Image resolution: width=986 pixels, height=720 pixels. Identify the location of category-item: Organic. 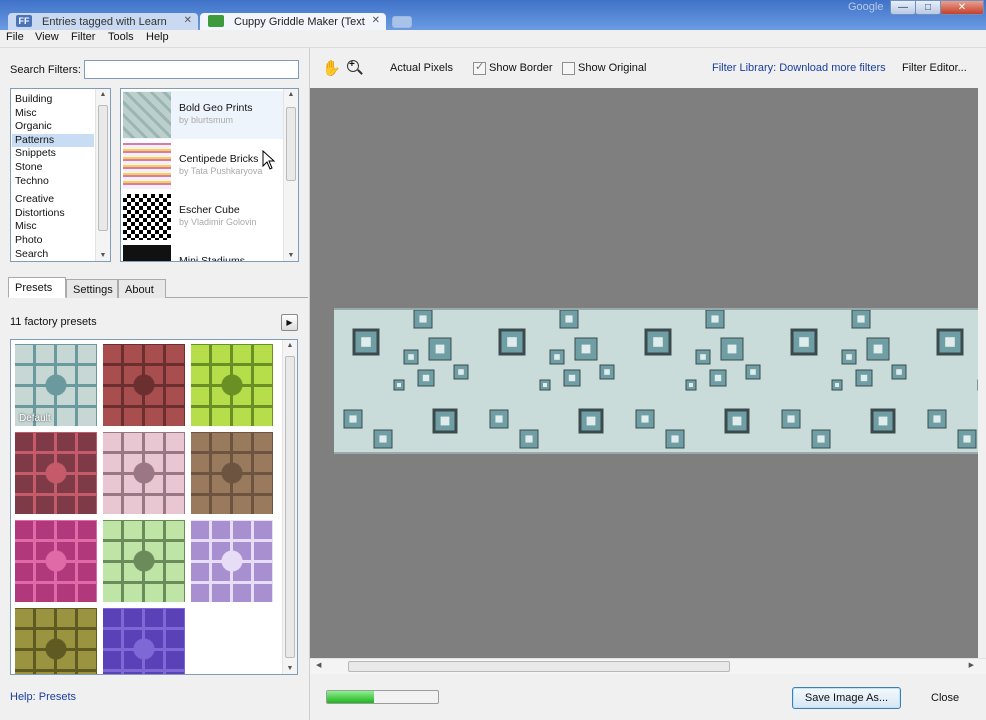
(33, 126).